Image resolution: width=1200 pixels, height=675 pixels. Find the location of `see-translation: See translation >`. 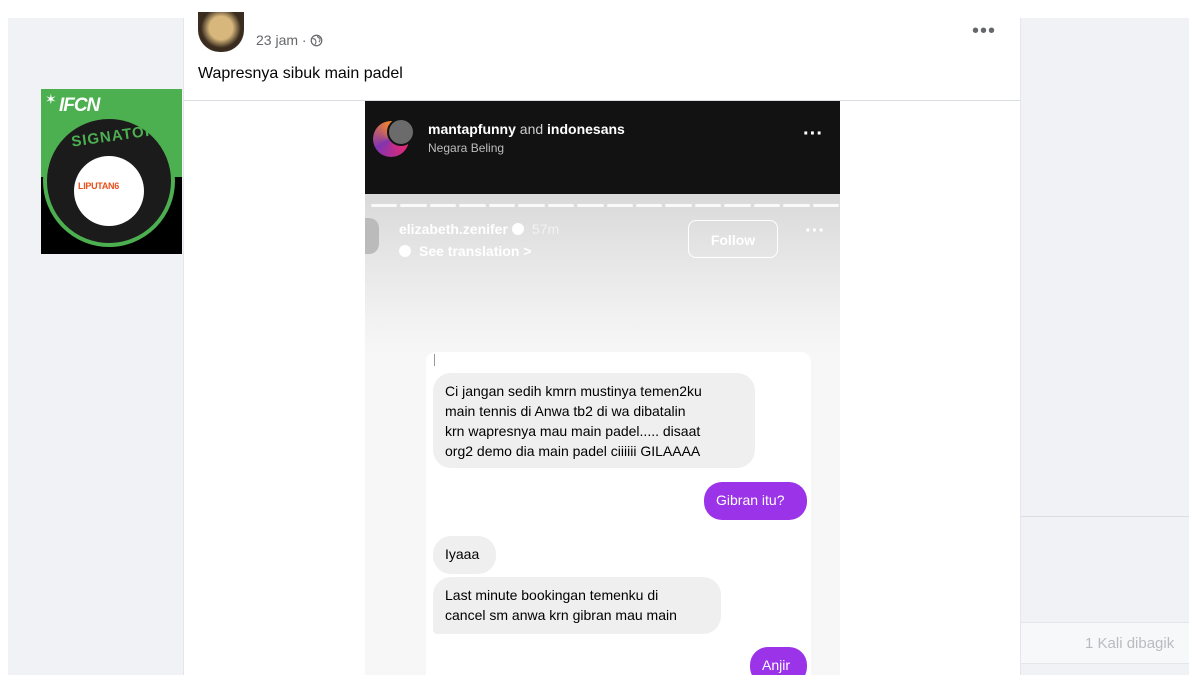

see-translation: See translation > is located at coordinates (475, 251).